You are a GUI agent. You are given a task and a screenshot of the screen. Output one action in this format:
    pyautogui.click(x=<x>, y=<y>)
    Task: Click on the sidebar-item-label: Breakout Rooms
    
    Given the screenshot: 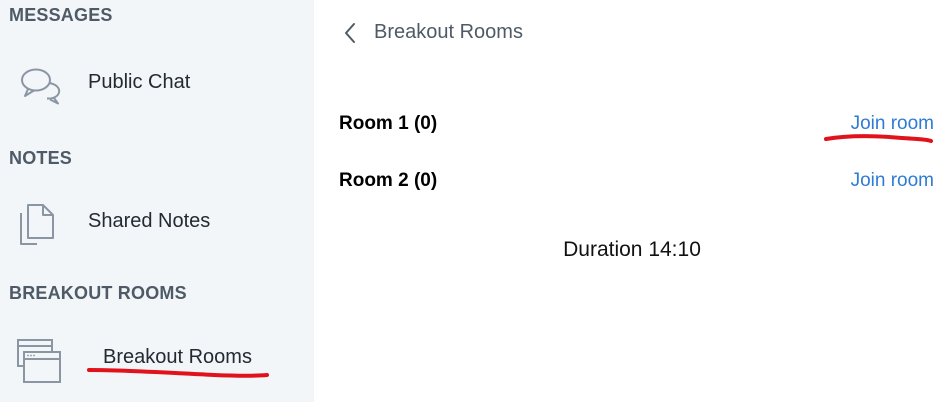 What is the action you would take?
    pyautogui.click(x=177, y=357)
    